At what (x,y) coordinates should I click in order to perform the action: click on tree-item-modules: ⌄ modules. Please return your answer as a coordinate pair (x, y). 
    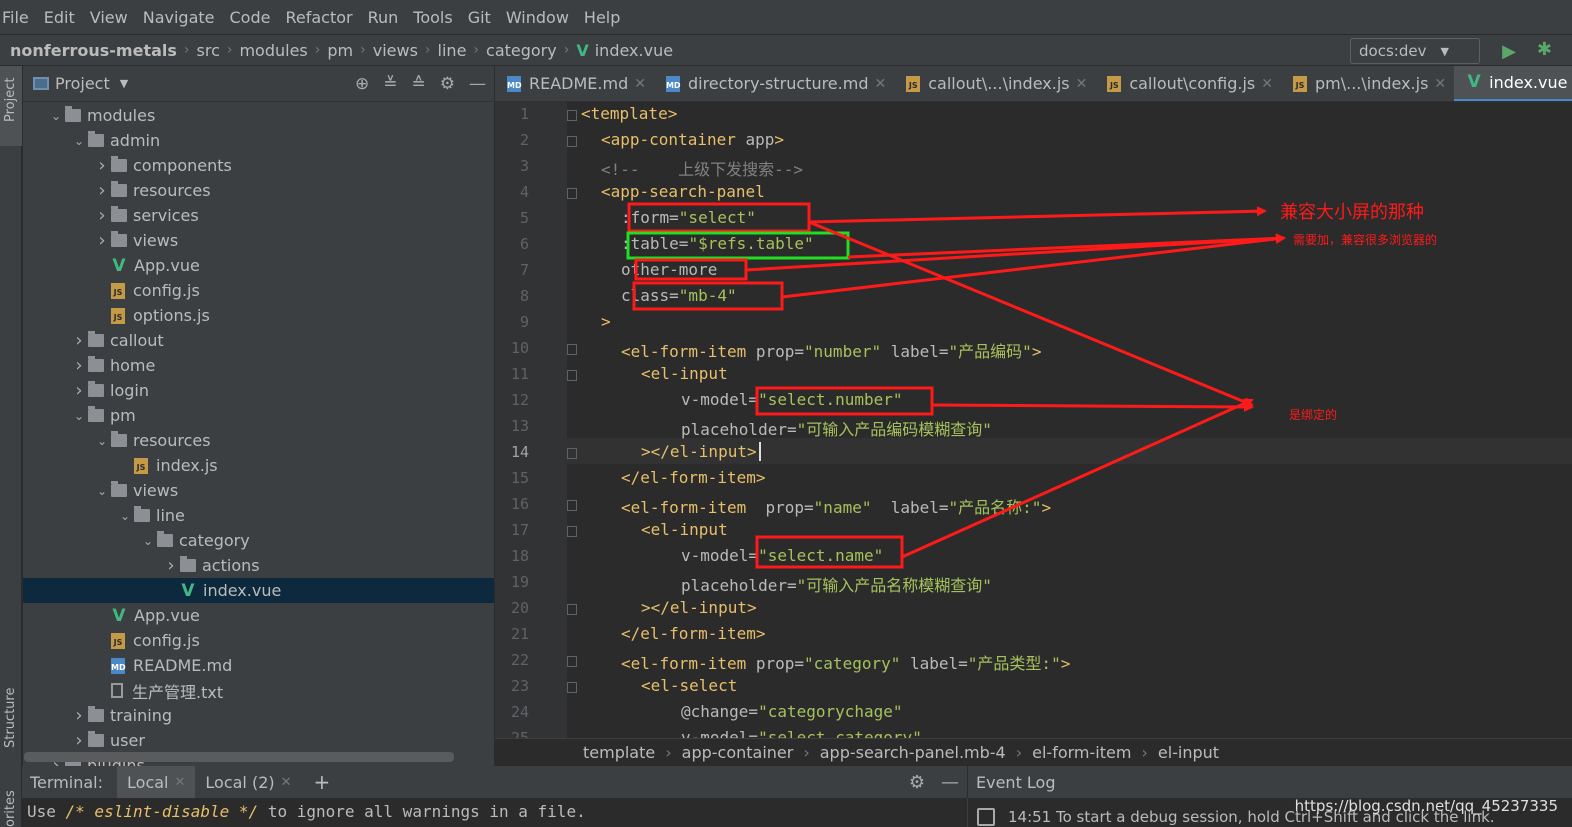
    Looking at the image, I should click on (258, 115).